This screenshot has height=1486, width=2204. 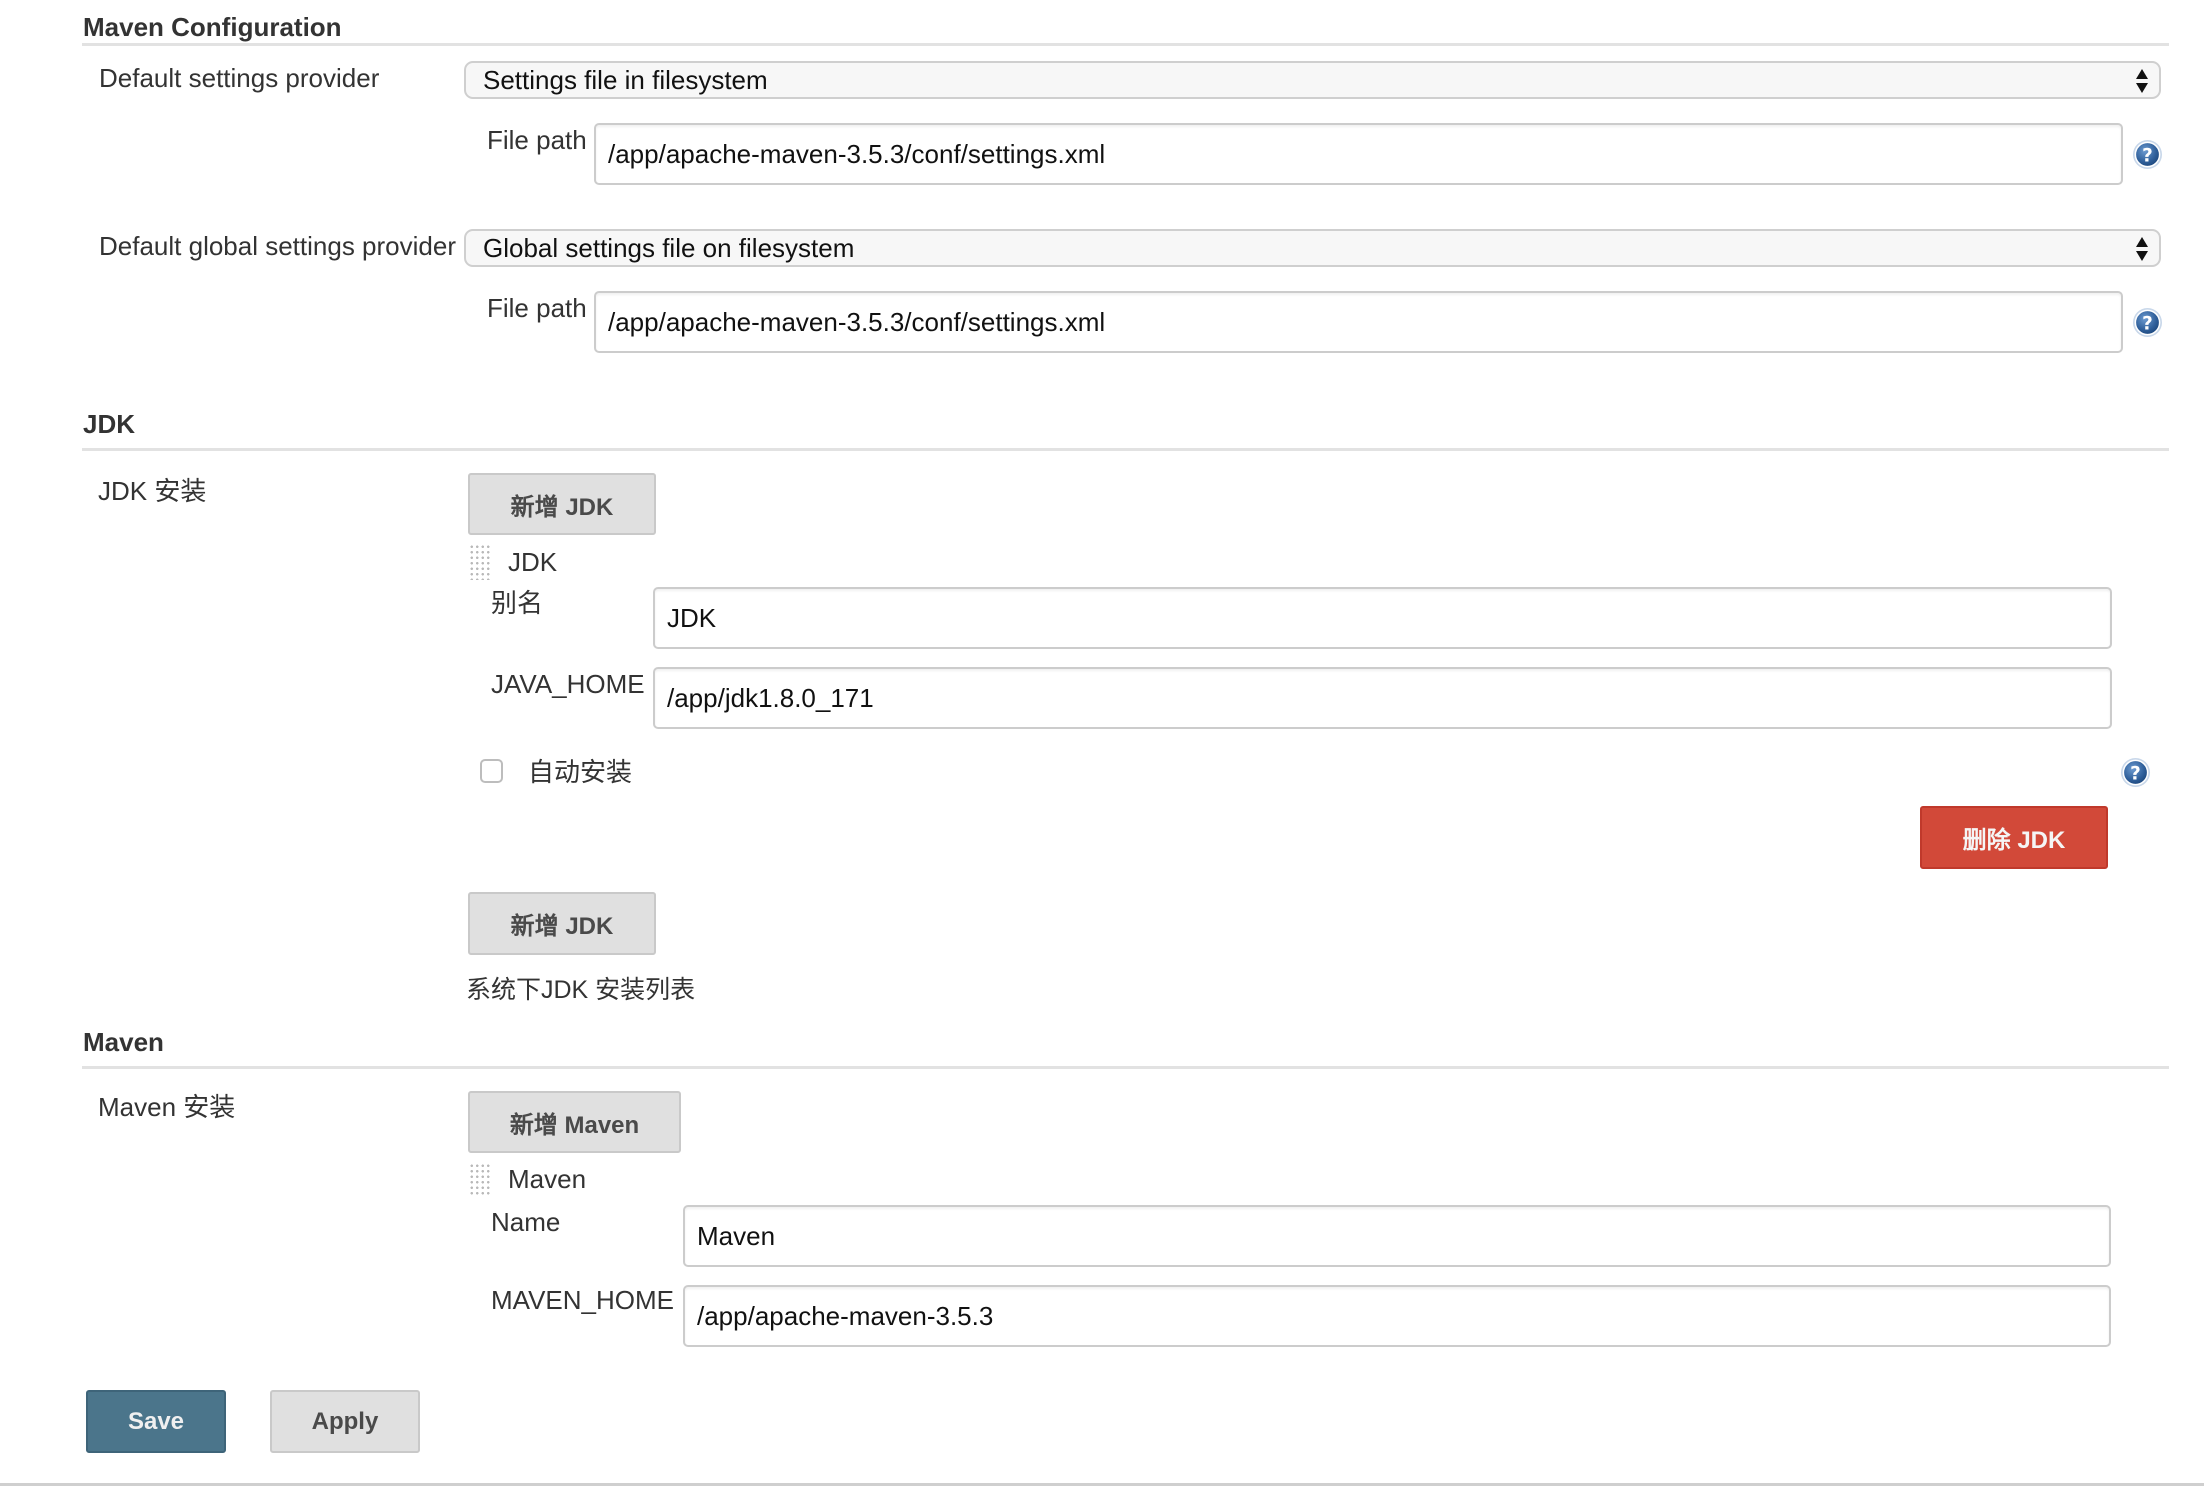 What do you see at coordinates (277, 246) in the screenshot?
I see `default-global-settings-provider-label: Default global settings provider` at bounding box center [277, 246].